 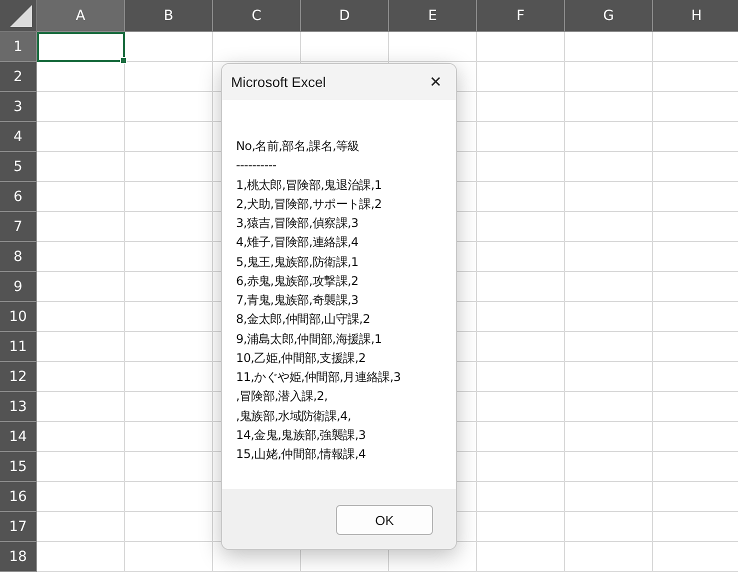 What do you see at coordinates (298, 243) in the screenshot?
I see `message-text: 4,雉子,冒険部,連絡課,4` at bounding box center [298, 243].